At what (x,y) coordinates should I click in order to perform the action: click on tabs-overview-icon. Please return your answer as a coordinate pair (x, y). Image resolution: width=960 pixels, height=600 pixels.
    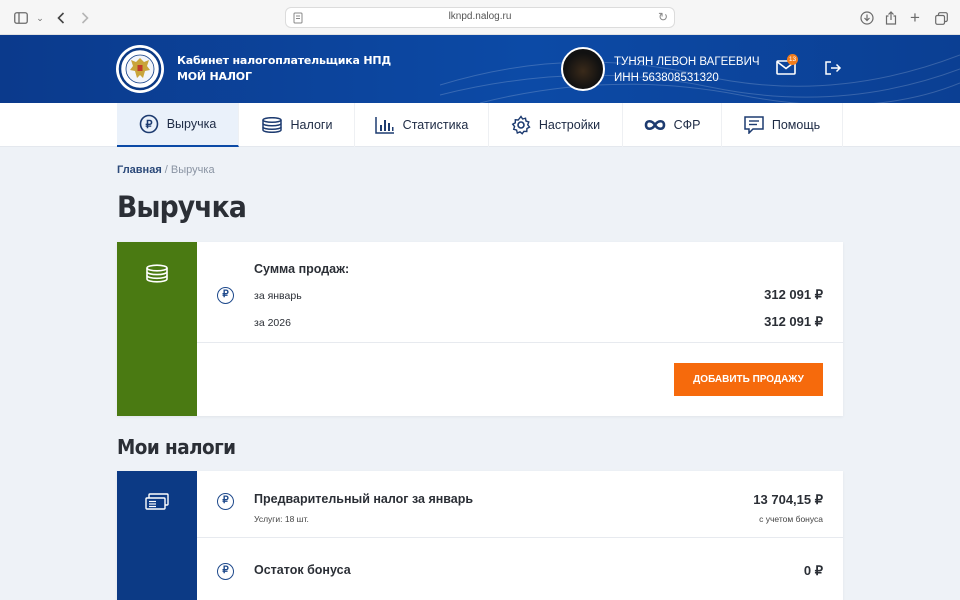
    Looking at the image, I should click on (941, 18).